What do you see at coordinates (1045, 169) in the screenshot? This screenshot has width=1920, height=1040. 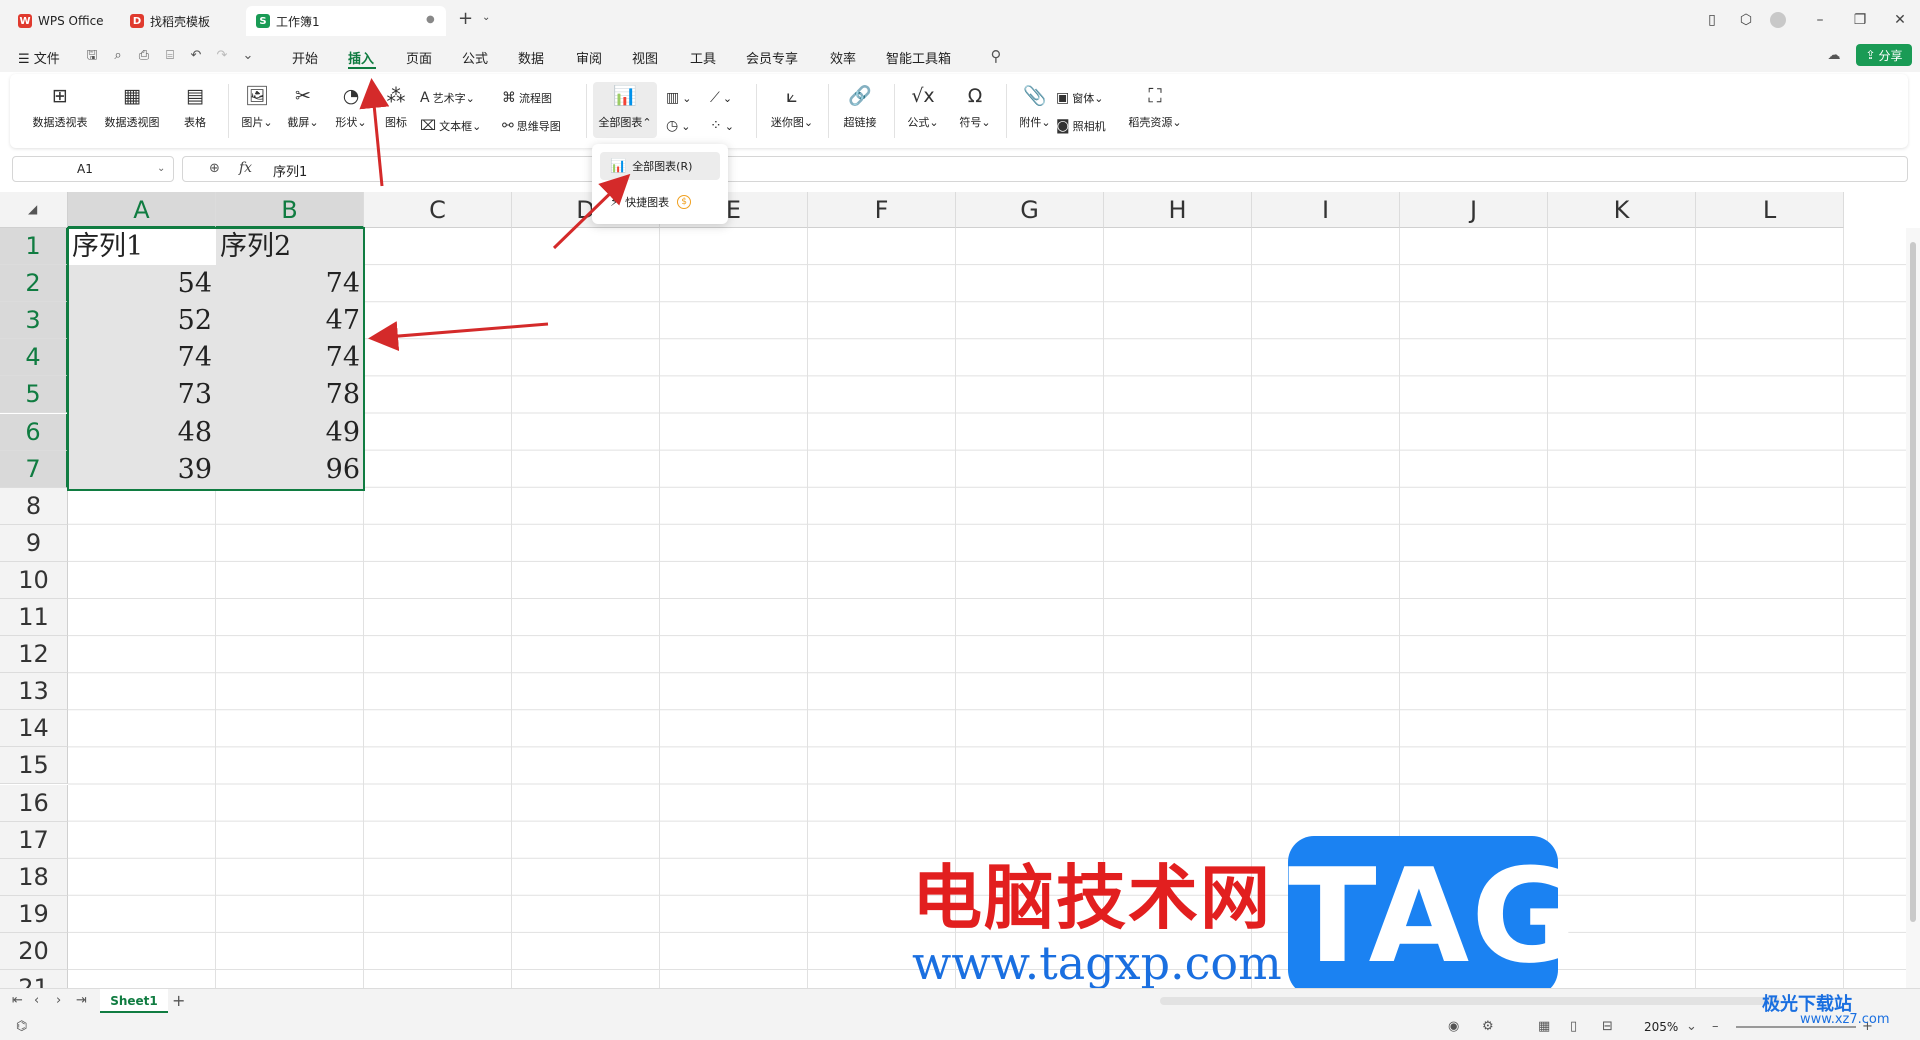 I see `formula-input: ⊕ fx 序列1` at bounding box center [1045, 169].